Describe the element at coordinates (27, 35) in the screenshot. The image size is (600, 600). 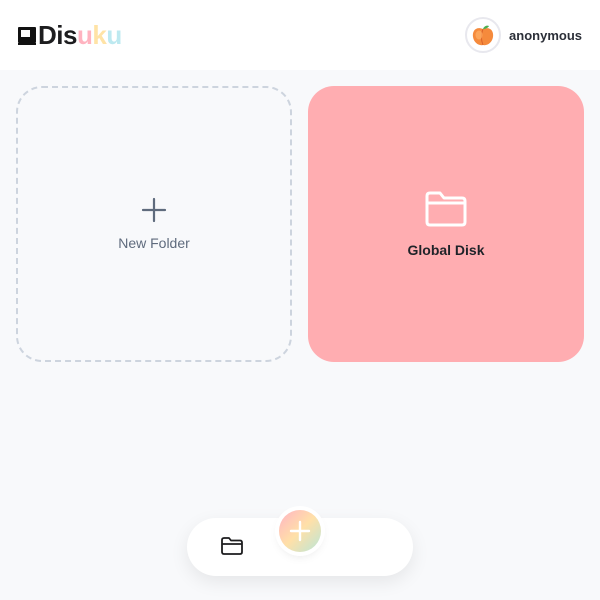
I see `logo-mark-icon` at that location.